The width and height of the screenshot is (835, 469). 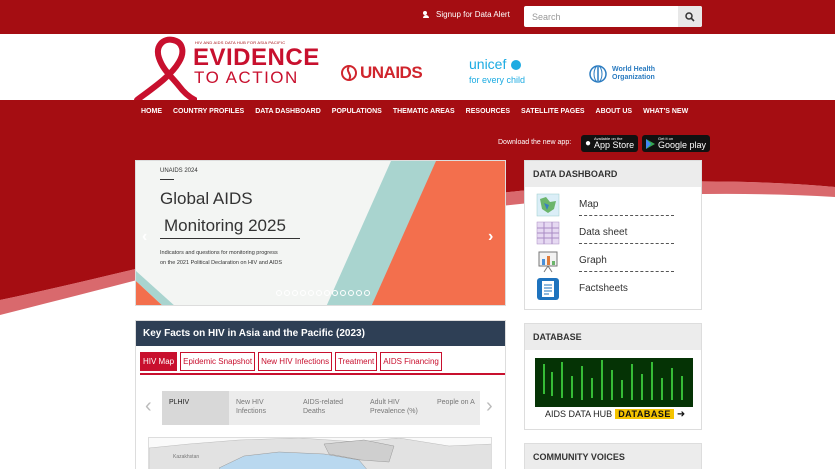 What do you see at coordinates (613, 337) in the screenshot?
I see `database-title: DATABASE` at bounding box center [613, 337].